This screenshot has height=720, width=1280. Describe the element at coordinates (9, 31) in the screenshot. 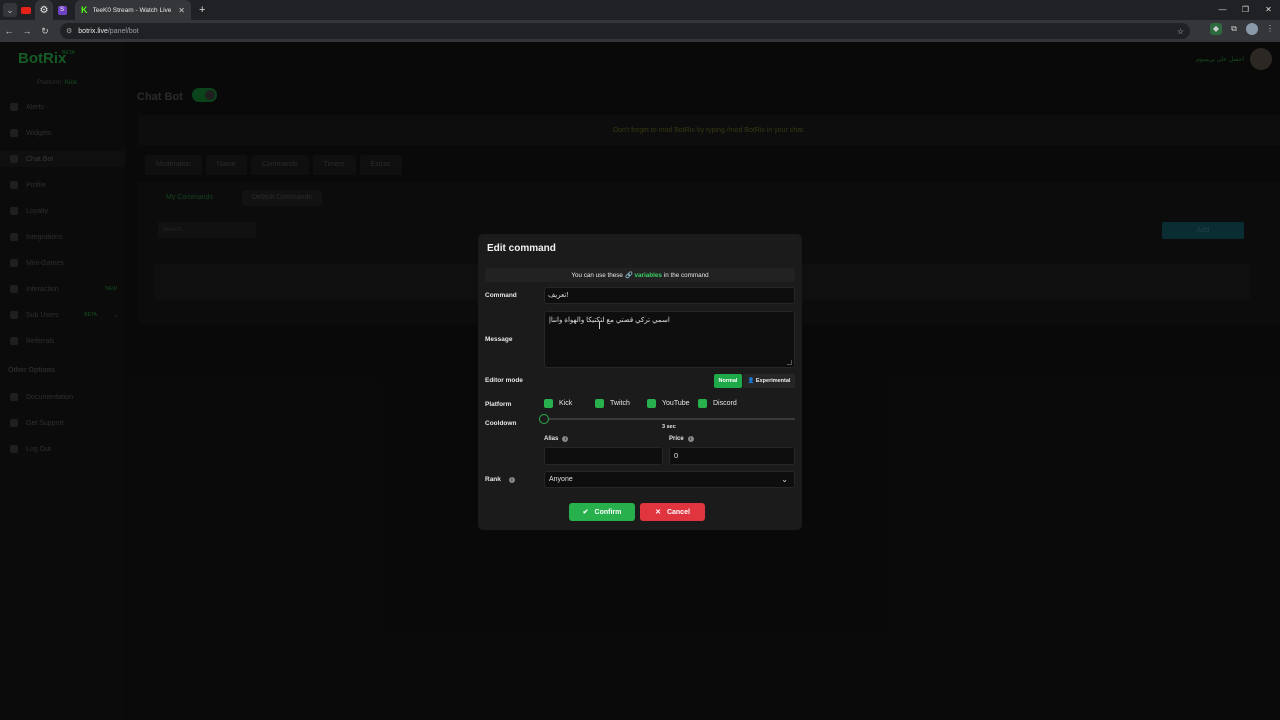

I see `back-button: ←` at that location.